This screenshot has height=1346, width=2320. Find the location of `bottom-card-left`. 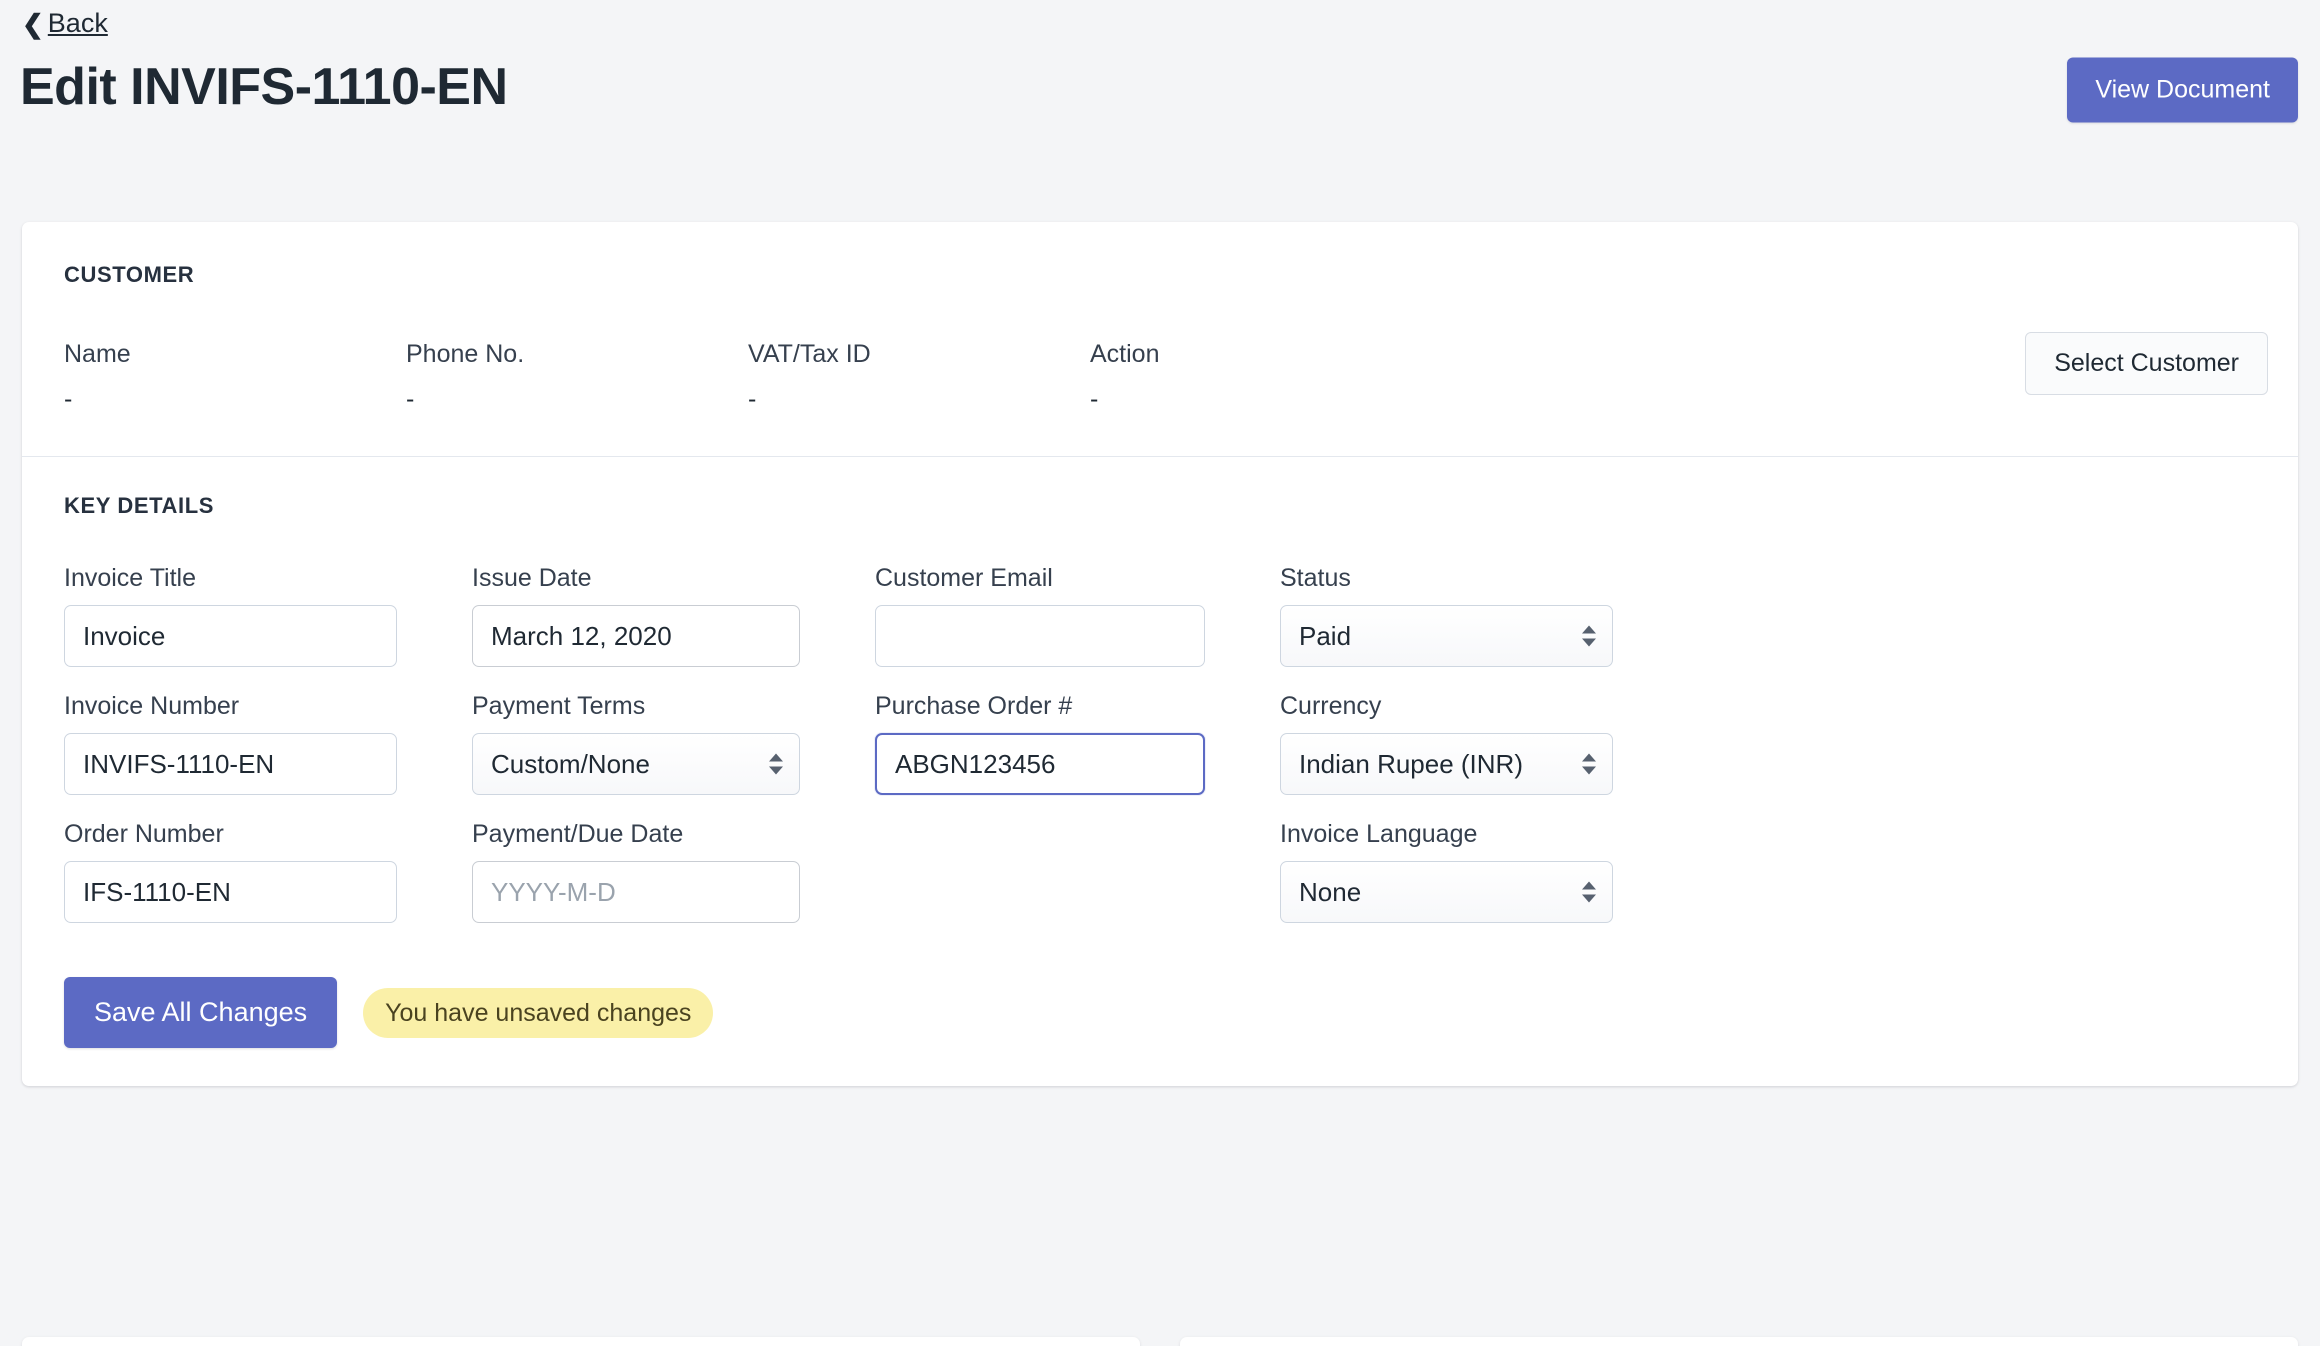

bottom-card-left is located at coordinates (581, 1341).